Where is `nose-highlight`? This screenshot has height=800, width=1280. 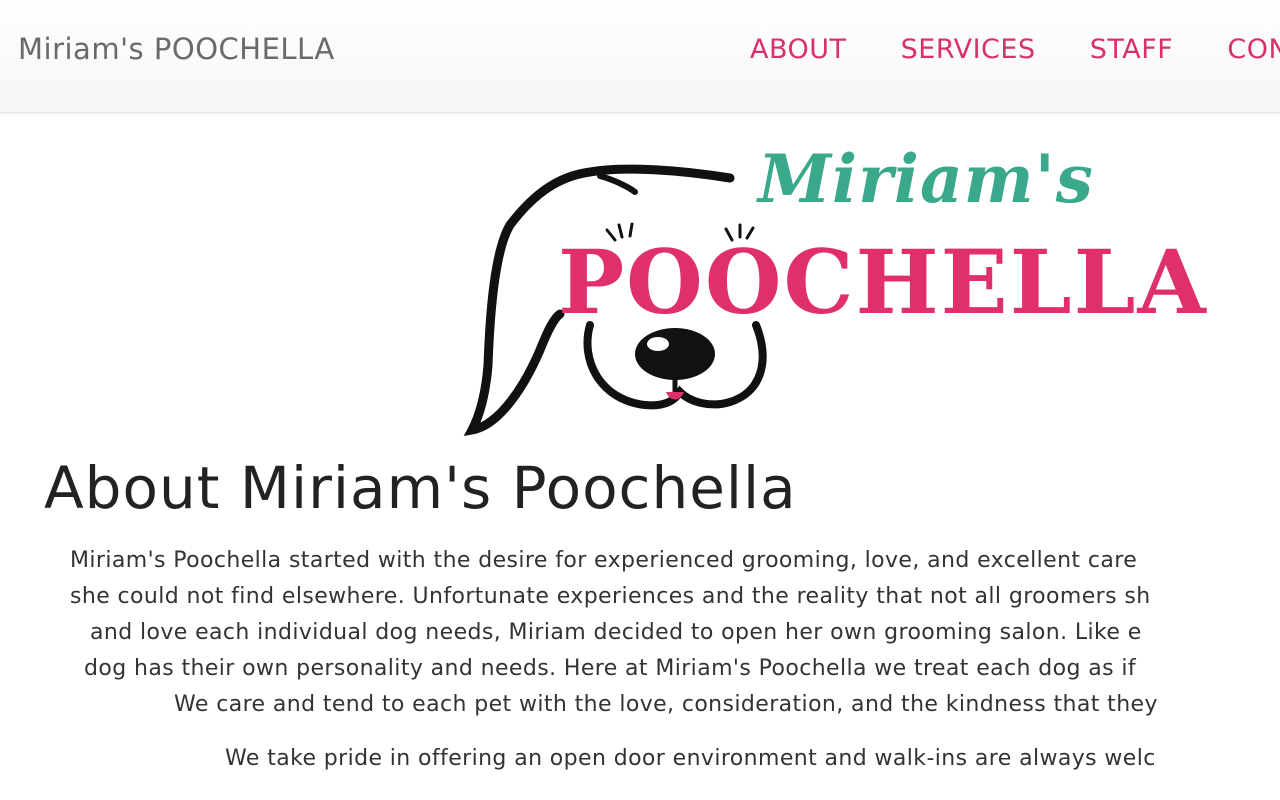 nose-highlight is located at coordinates (658, 344).